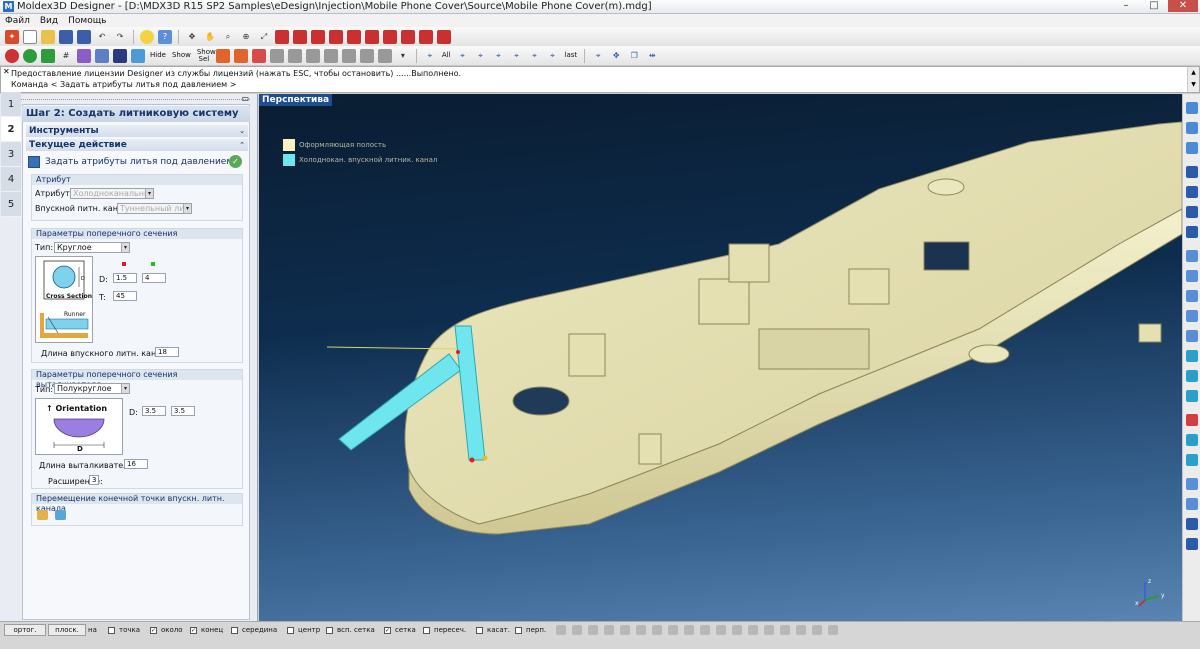  What do you see at coordinates (87, 21) in the screenshot?
I see `menu-help: Помощь` at bounding box center [87, 21].